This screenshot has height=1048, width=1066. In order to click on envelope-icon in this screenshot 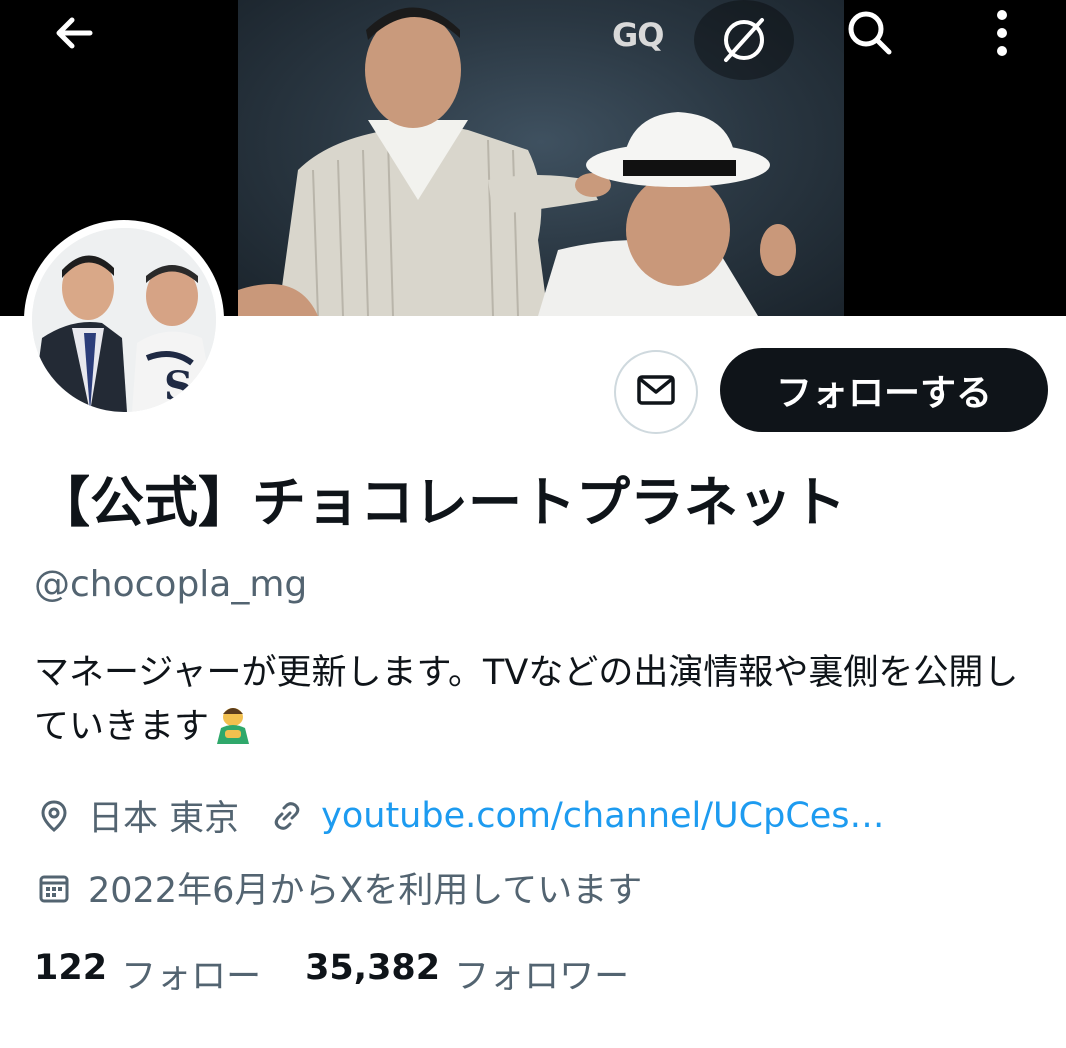, I will do `click(656, 392)`.